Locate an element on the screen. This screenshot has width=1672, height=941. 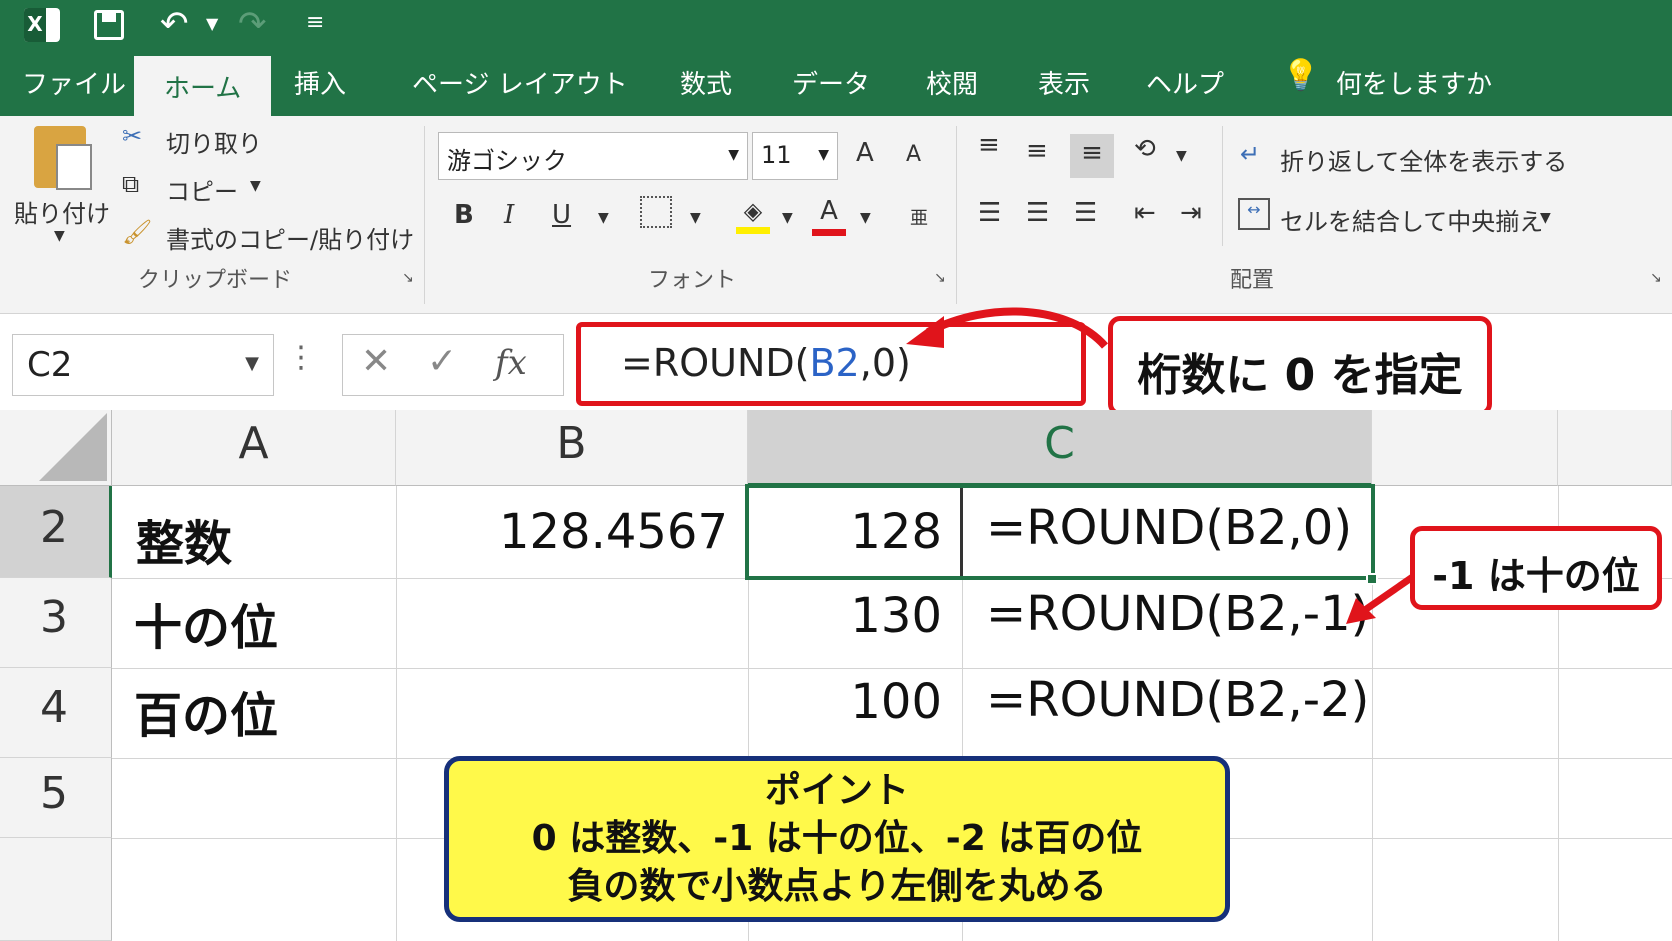
formula-buttons: ✕ ✓ fx is located at coordinates (453, 365).